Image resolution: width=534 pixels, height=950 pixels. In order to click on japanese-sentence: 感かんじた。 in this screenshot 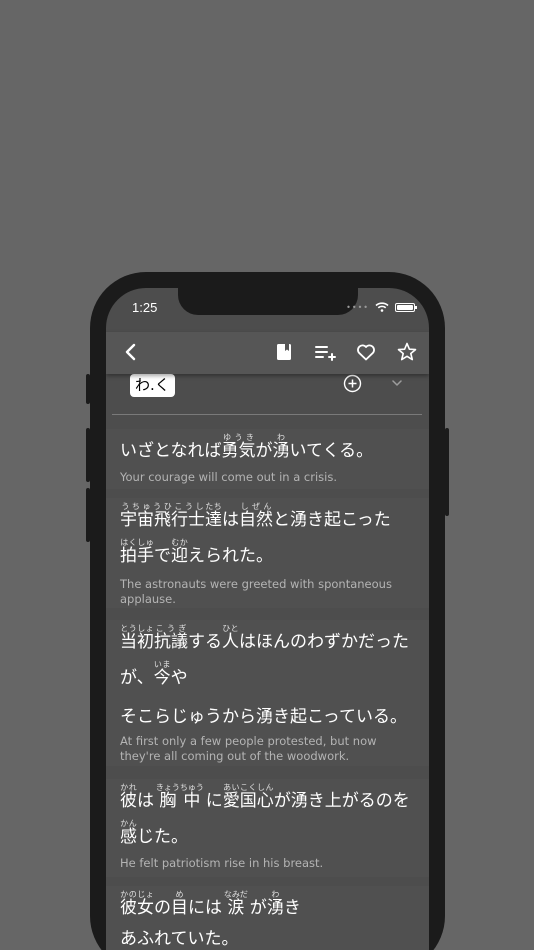, I will do `click(154, 833)`.